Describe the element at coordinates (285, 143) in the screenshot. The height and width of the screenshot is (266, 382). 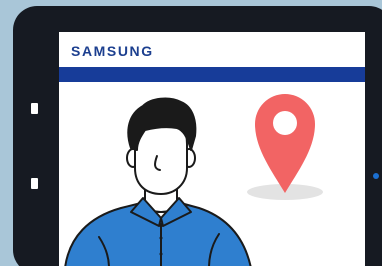
I see `pin-body` at that location.